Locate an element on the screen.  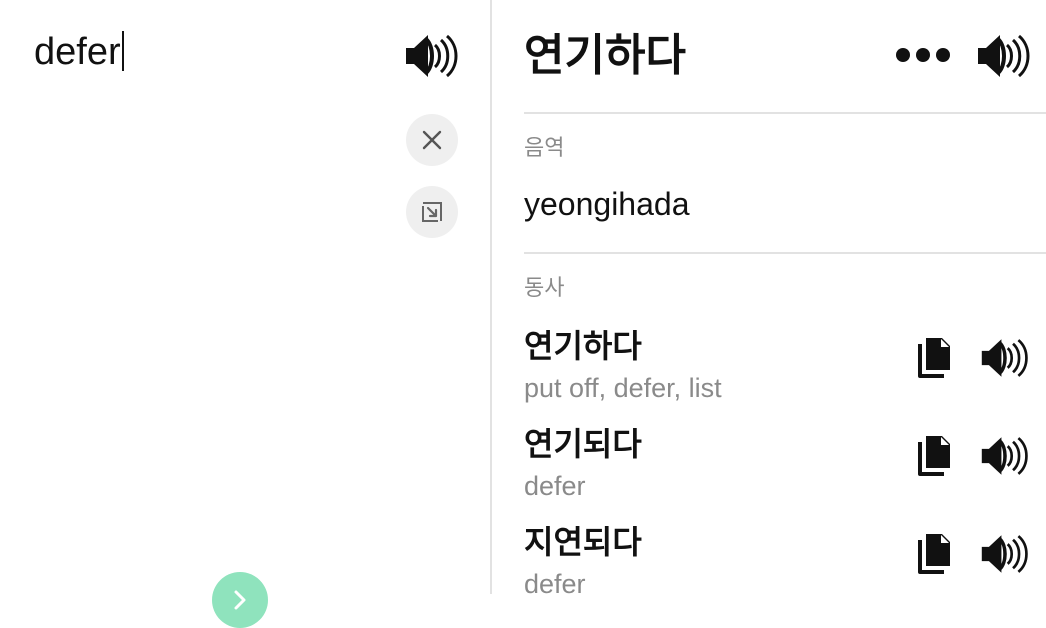
collapse-arrow-icon is located at coordinates (432, 212).